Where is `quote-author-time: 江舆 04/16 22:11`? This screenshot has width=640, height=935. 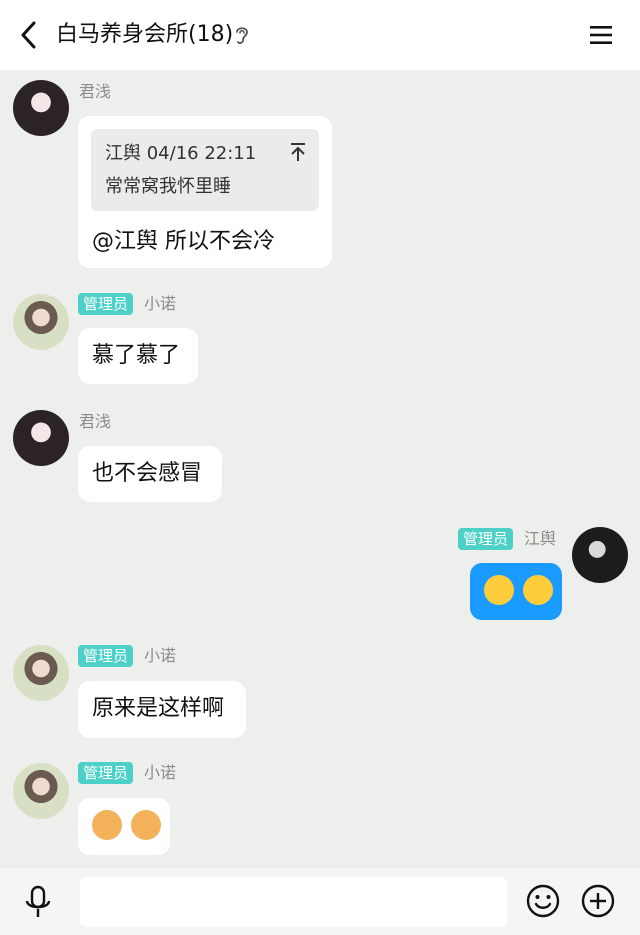
quote-author-time: 江舆 04/16 22:11 is located at coordinates (181, 153).